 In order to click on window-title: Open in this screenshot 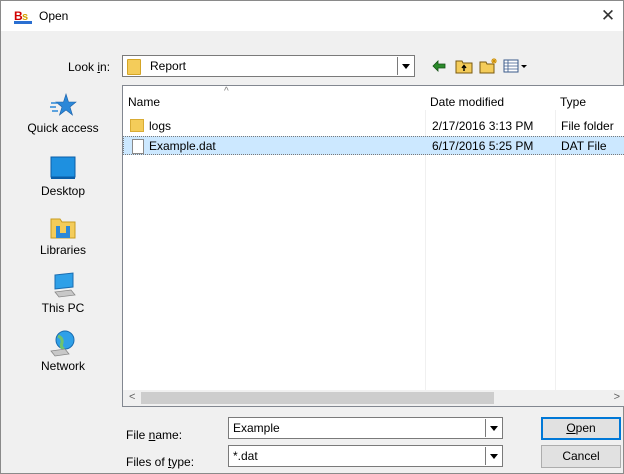, I will do `click(54, 16)`.